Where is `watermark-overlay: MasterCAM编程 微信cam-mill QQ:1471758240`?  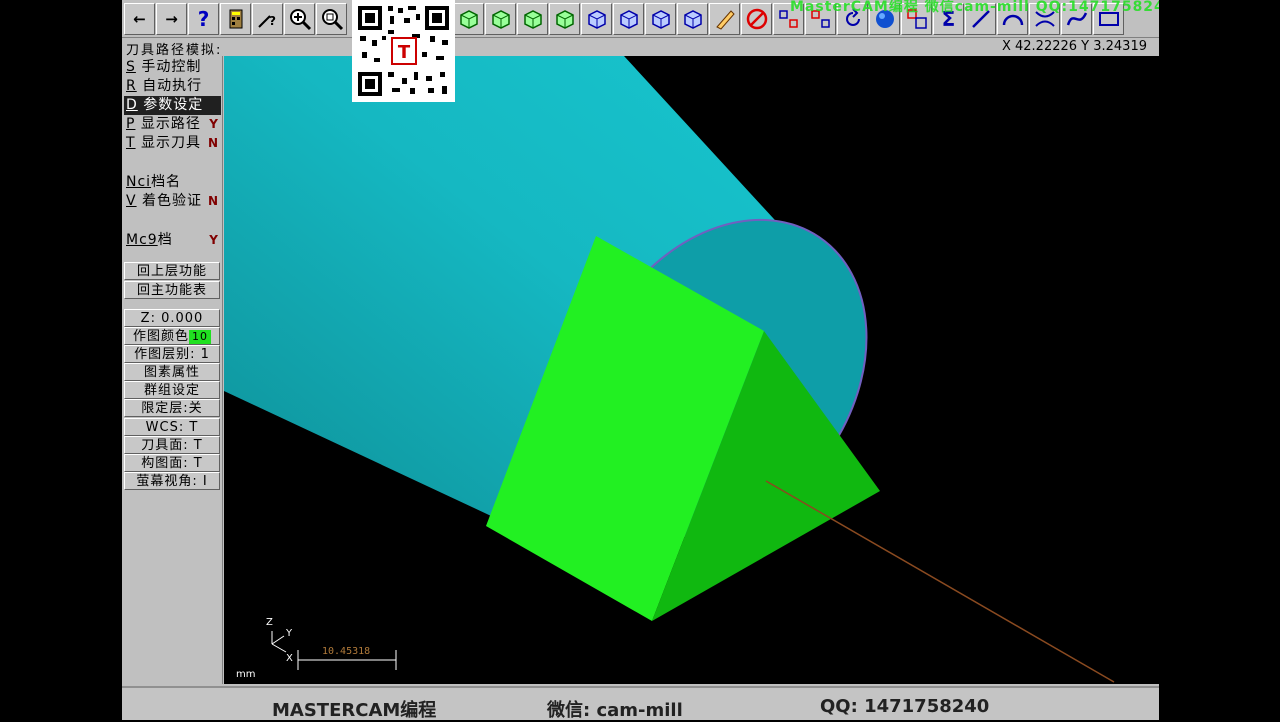
watermark-overlay: MasterCAM编程 微信cam-mill QQ:1471758240 is located at coordinates (974, 7).